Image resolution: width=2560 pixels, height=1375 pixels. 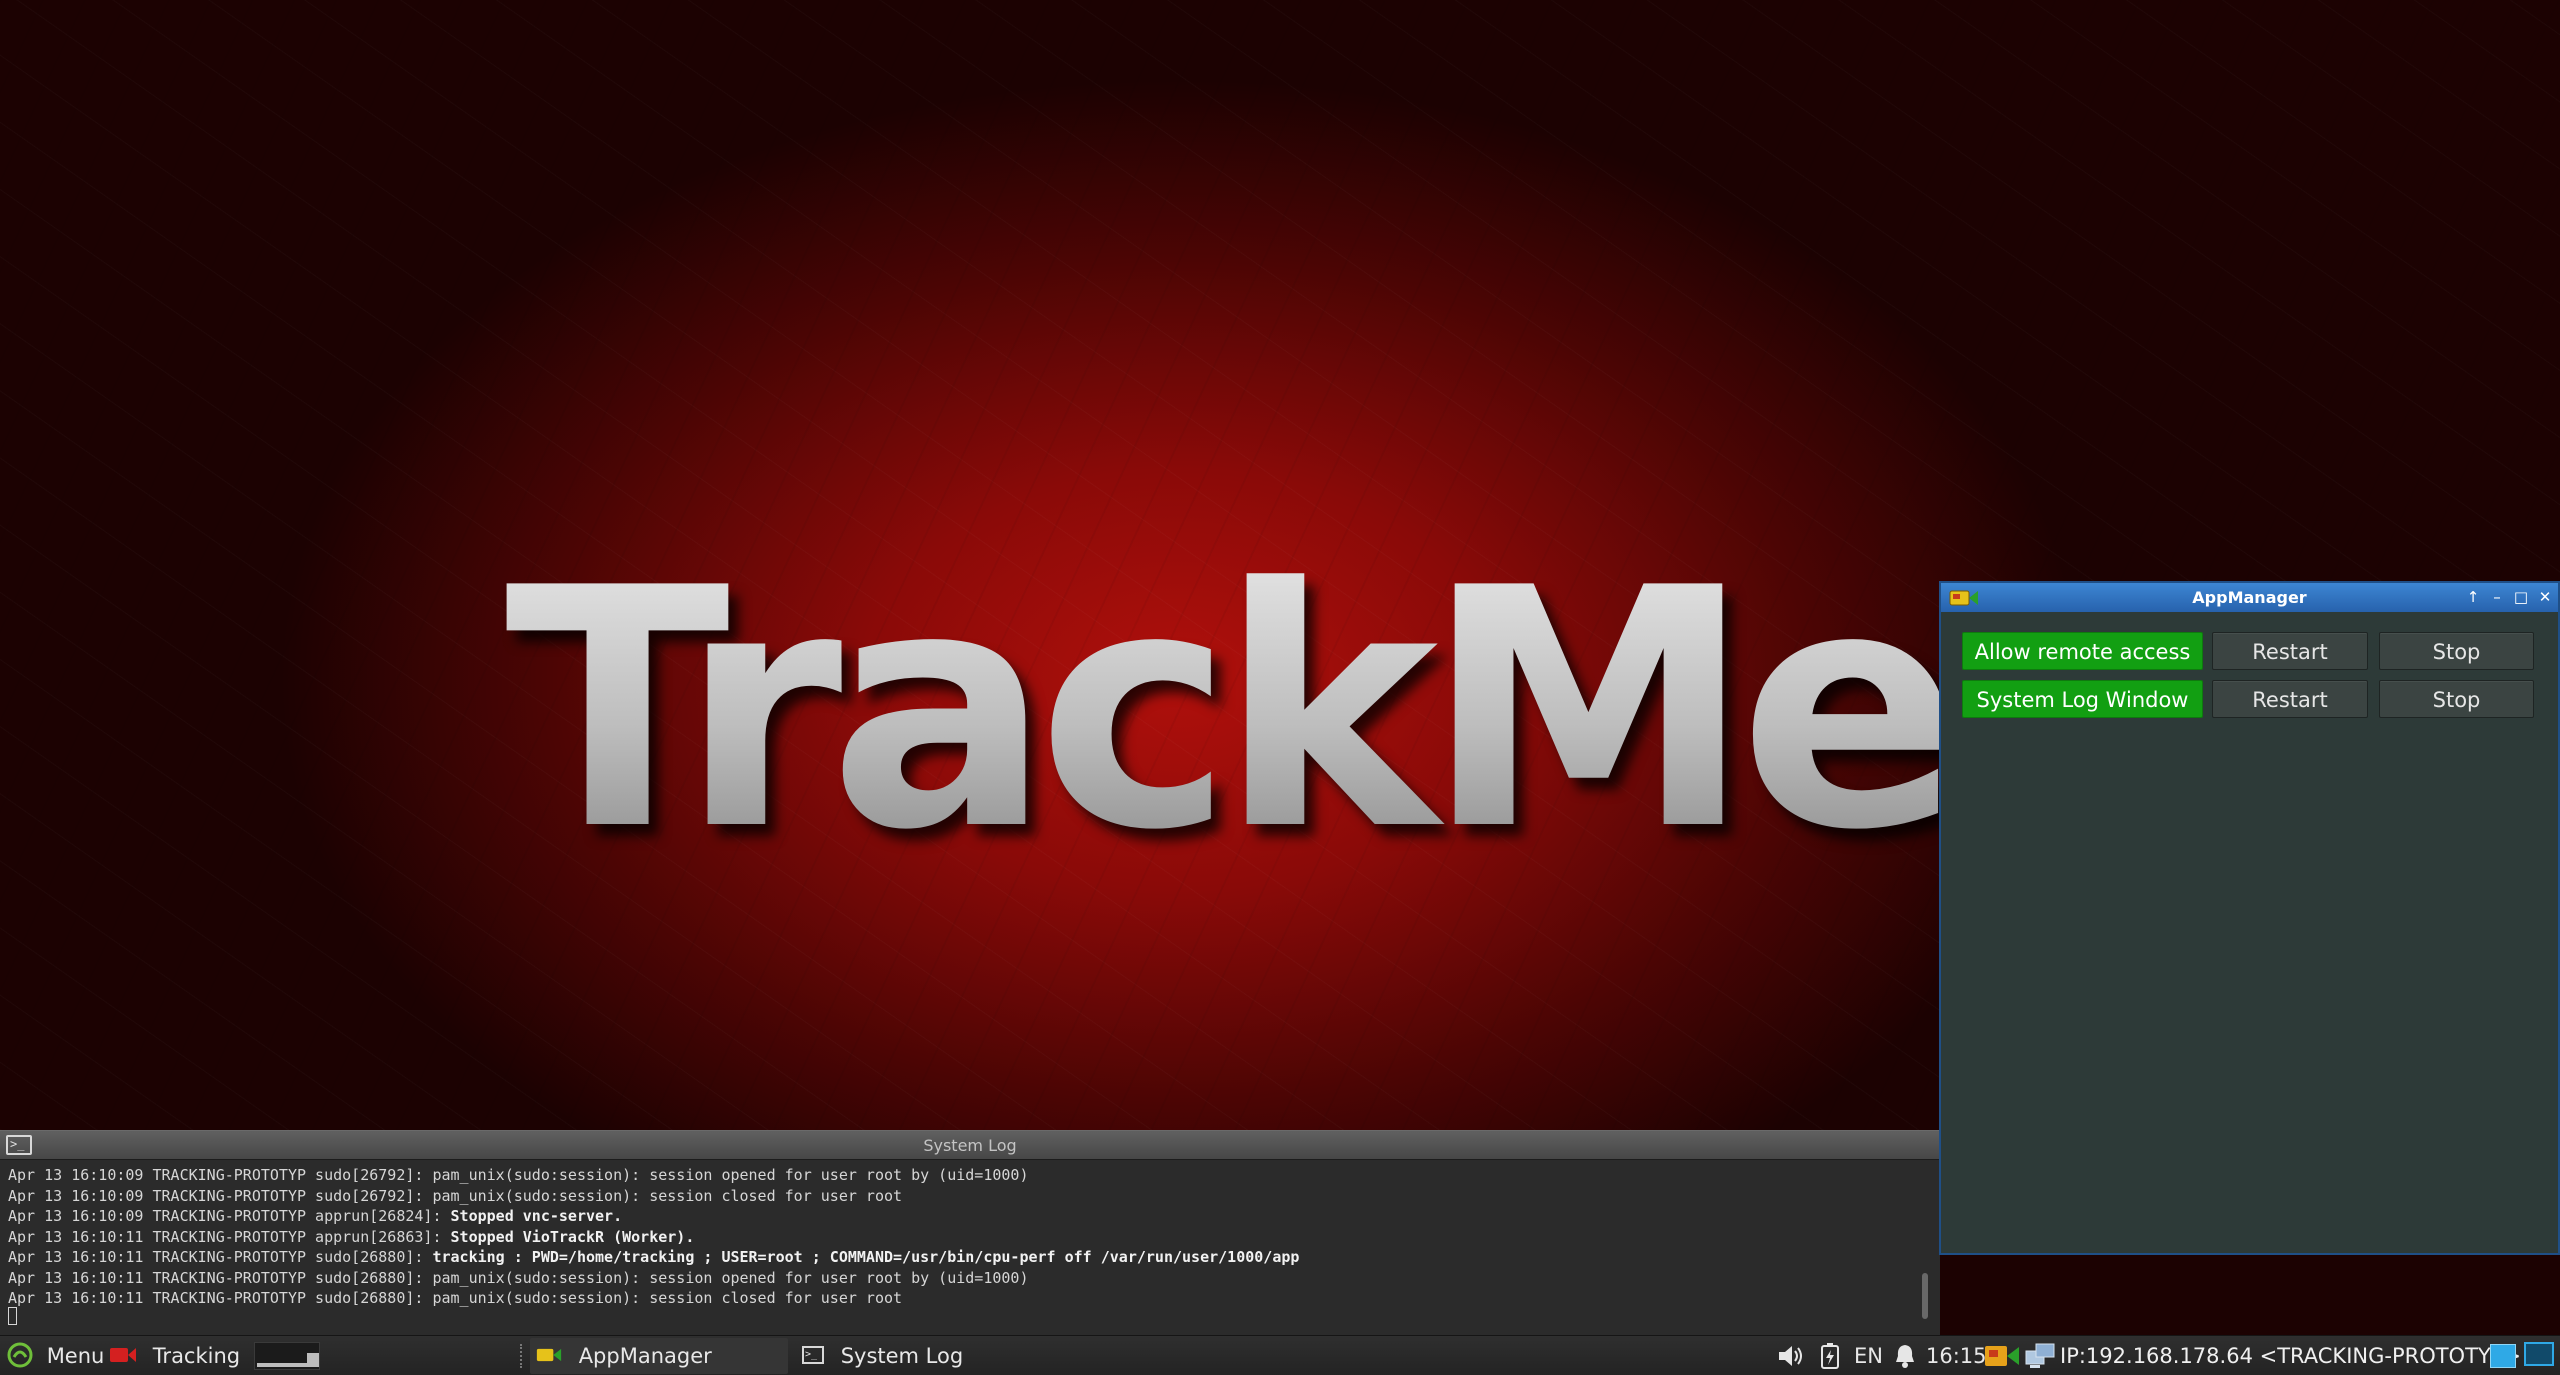 I want to click on maximize-icon: □, so click(x=2521, y=597).